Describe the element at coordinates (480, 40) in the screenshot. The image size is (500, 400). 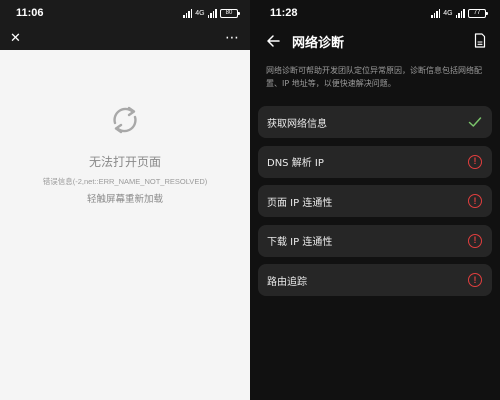
I see `document-icon` at that location.